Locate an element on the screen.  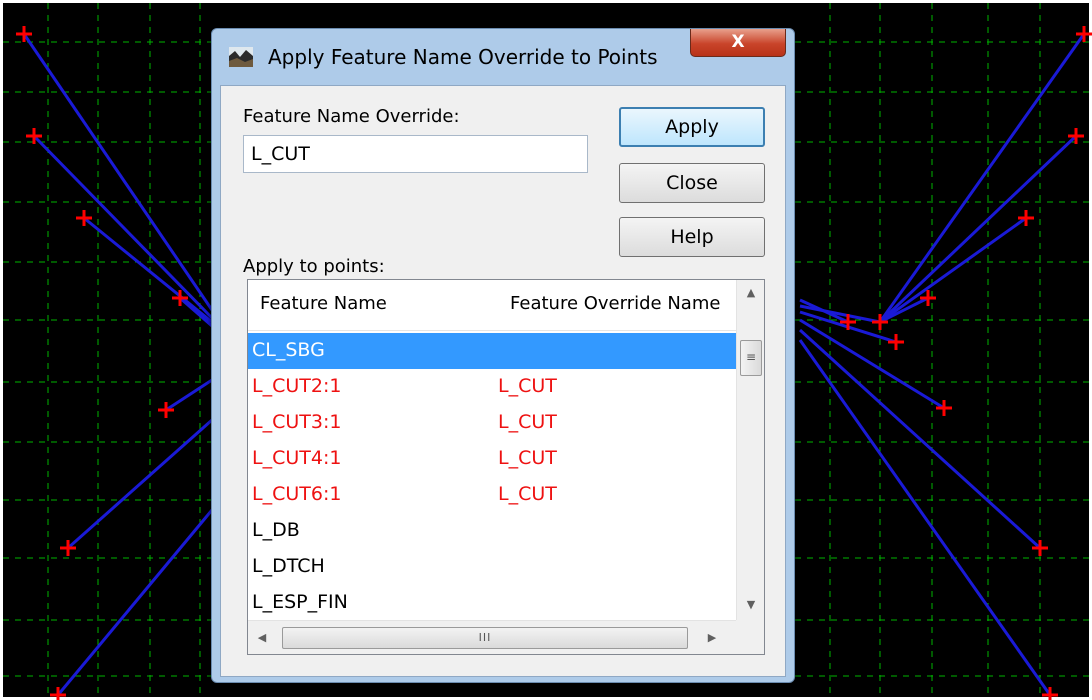
column-header-feature-name: Feature Name is located at coordinates (323, 303).